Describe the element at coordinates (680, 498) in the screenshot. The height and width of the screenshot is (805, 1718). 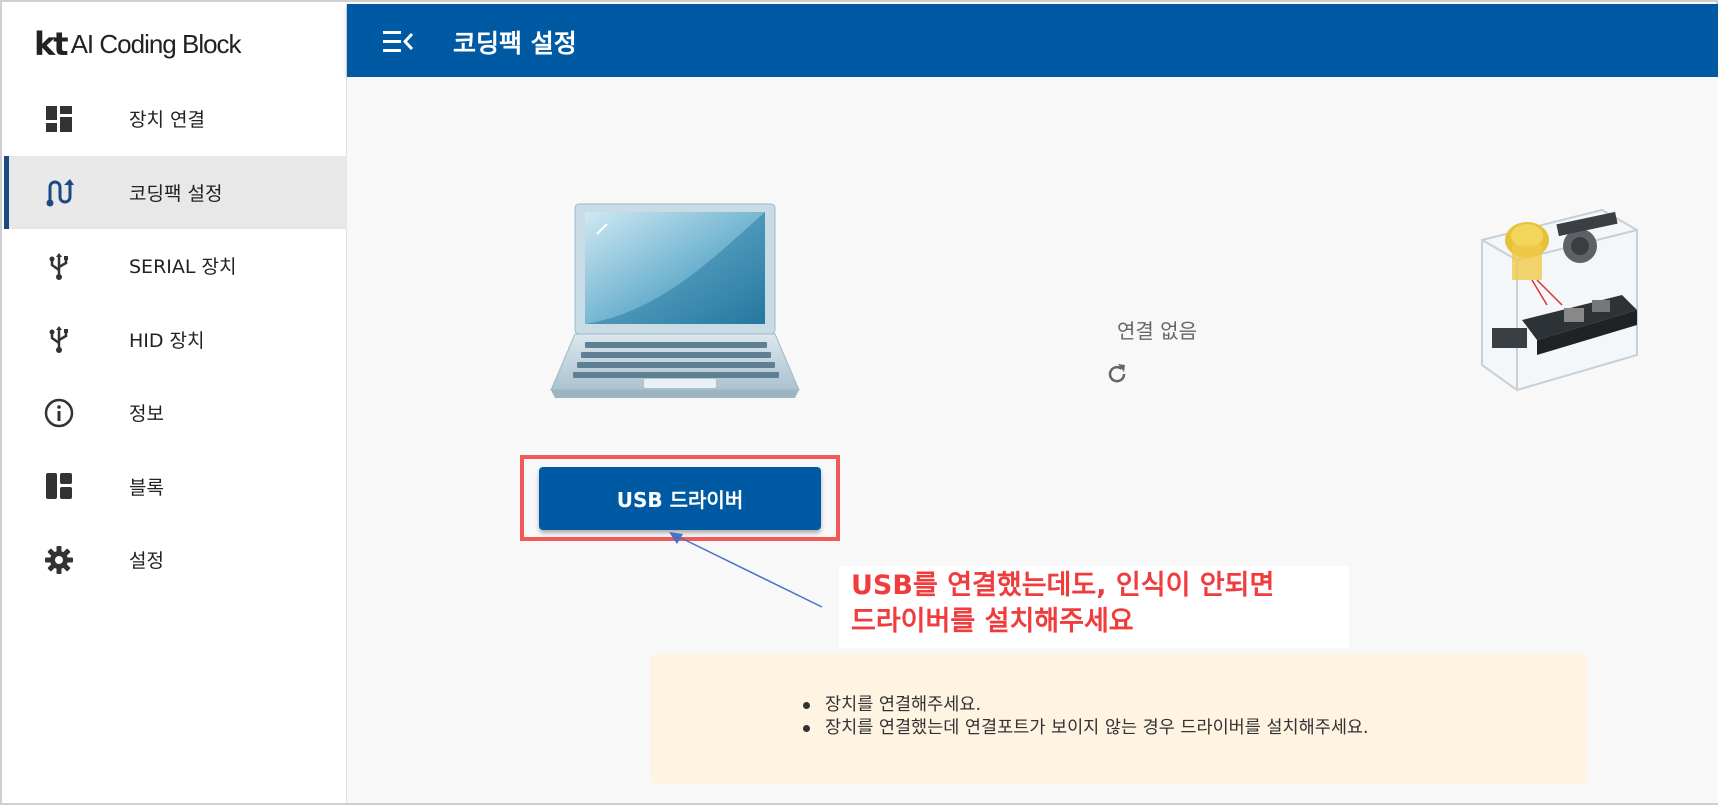
I see `usb-driver-button: USB 드라이버` at that location.